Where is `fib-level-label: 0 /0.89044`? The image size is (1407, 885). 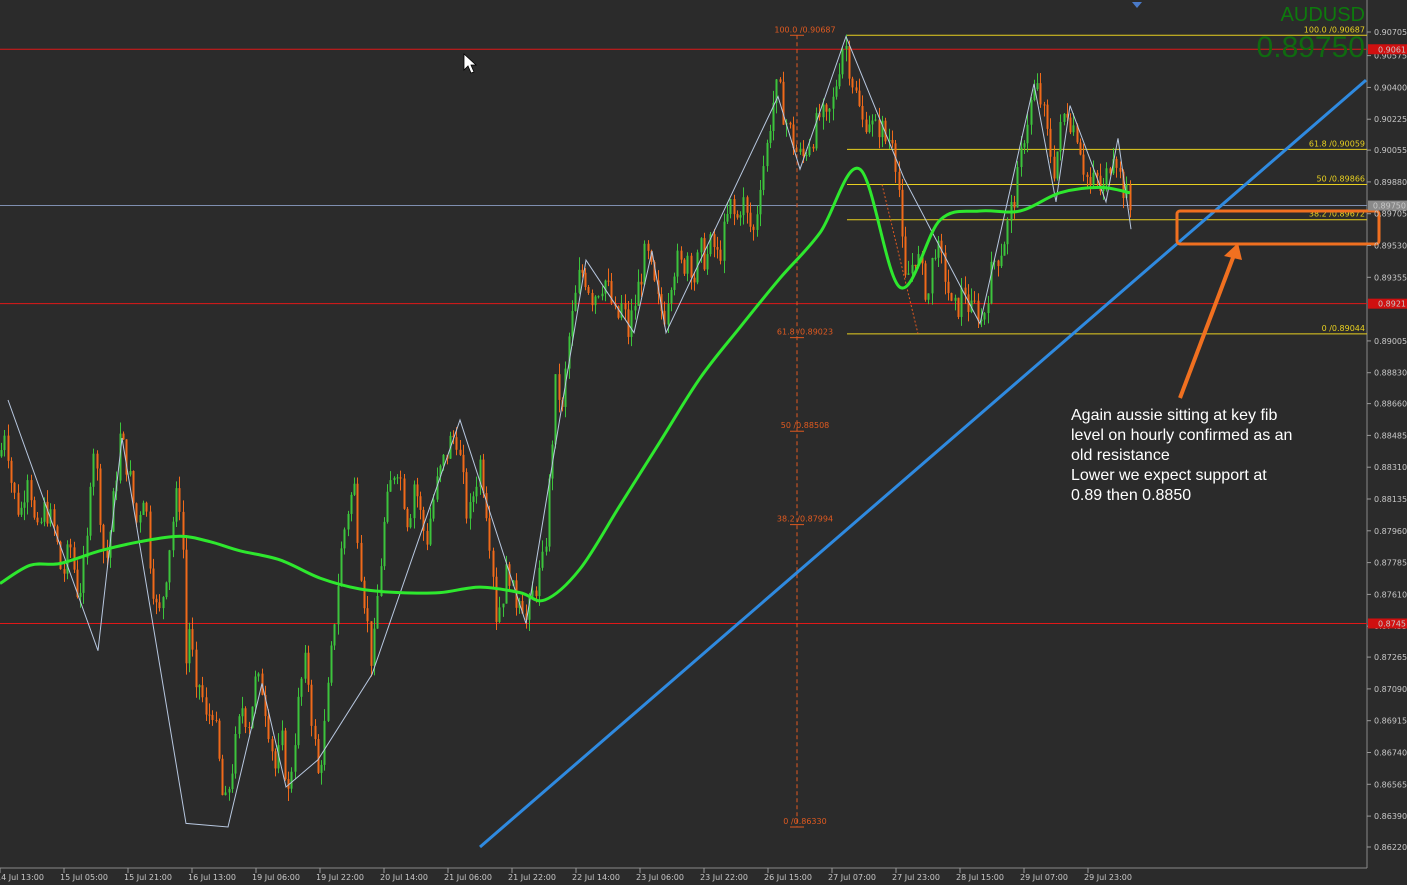 fib-level-label: 0 /0.89044 is located at coordinates (1343, 328).